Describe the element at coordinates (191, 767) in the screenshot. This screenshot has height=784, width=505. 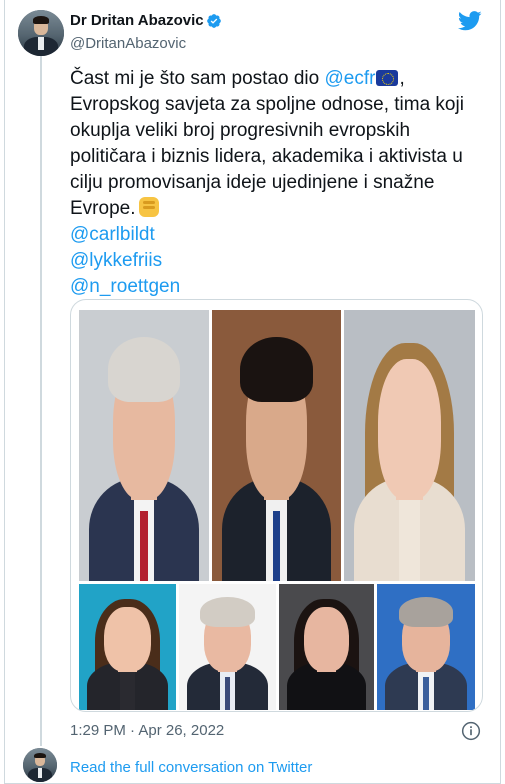
I see `read-full-conversation-link: Read the full conversation on Twitter` at that location.